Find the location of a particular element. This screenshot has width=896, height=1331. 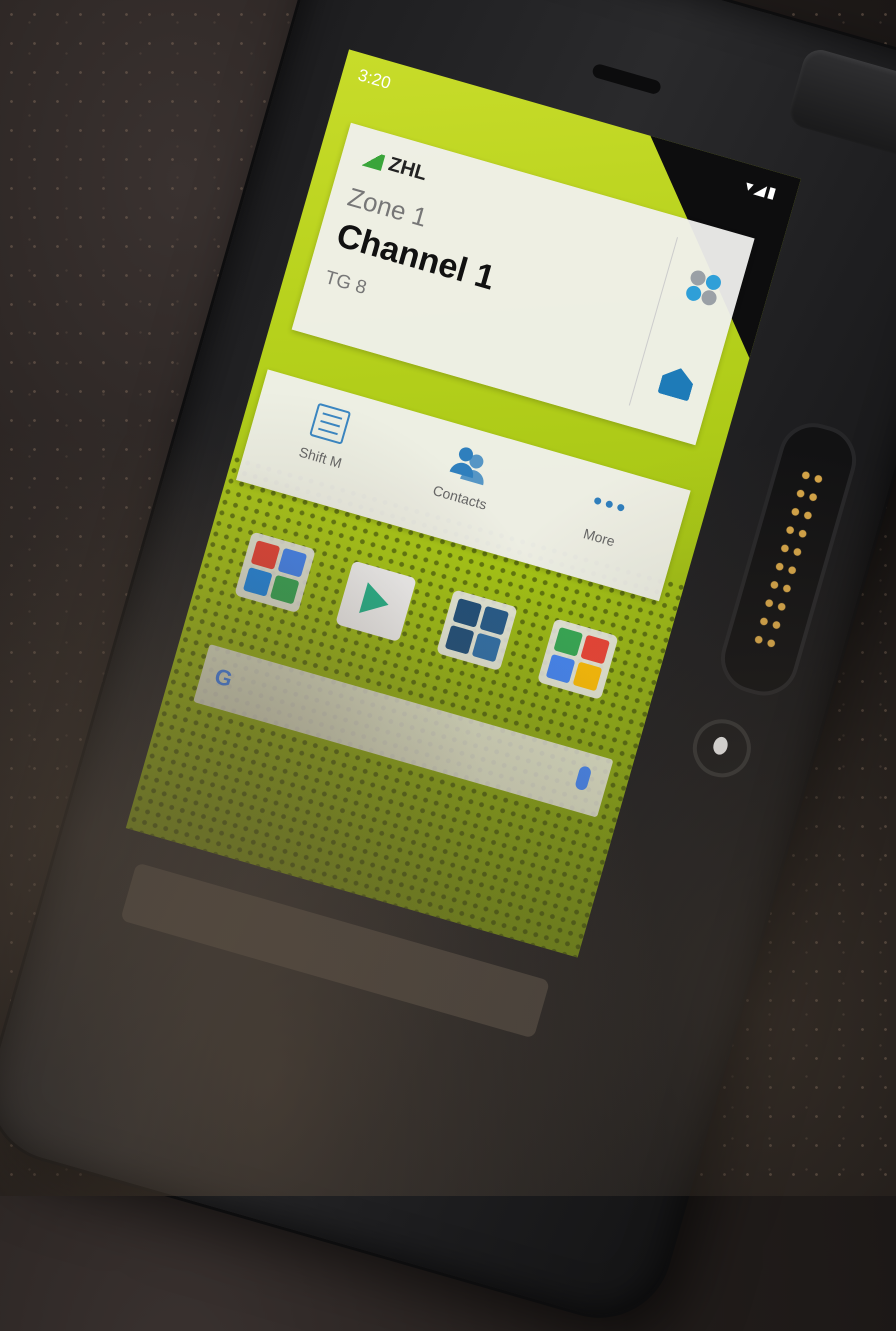

play-store-app is located at coordinates (376, 601).